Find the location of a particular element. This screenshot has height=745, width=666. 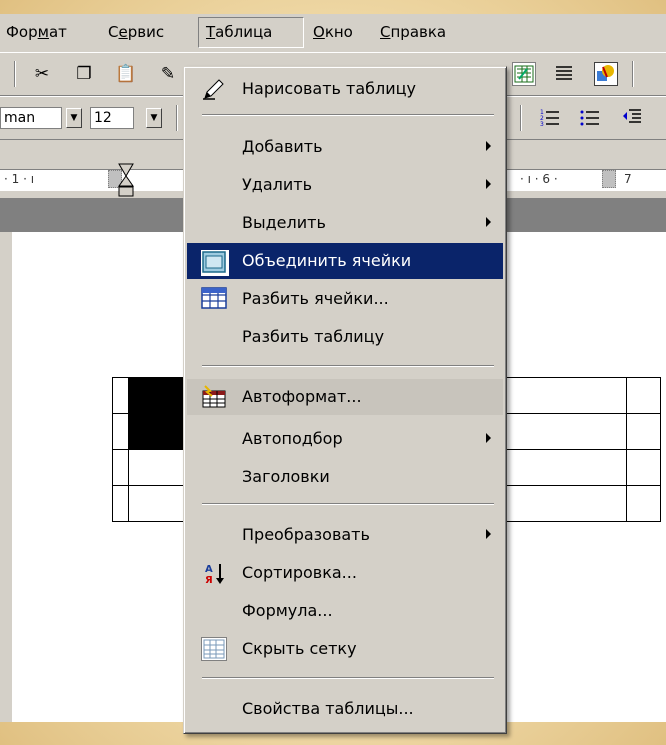

ruler-marks-right: · ı · 6 · is located at coordinates (539, 179).